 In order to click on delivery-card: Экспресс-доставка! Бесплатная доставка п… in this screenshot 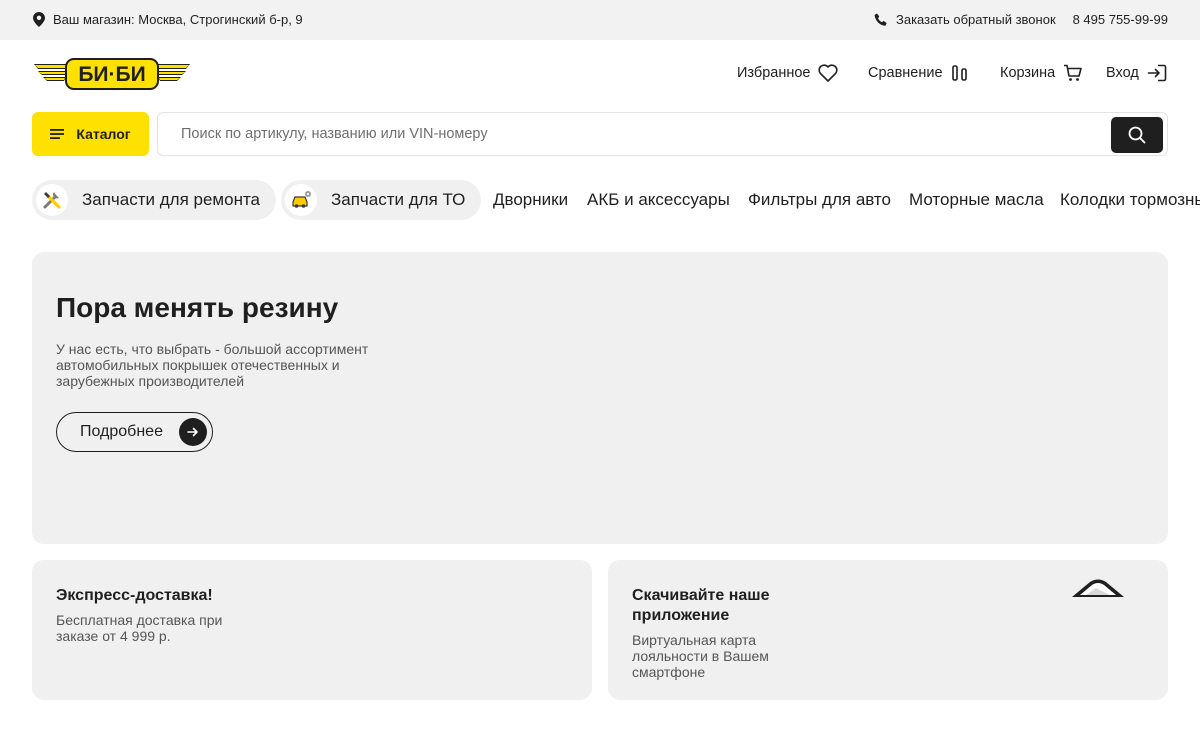, I will do `click(312, 630)`.